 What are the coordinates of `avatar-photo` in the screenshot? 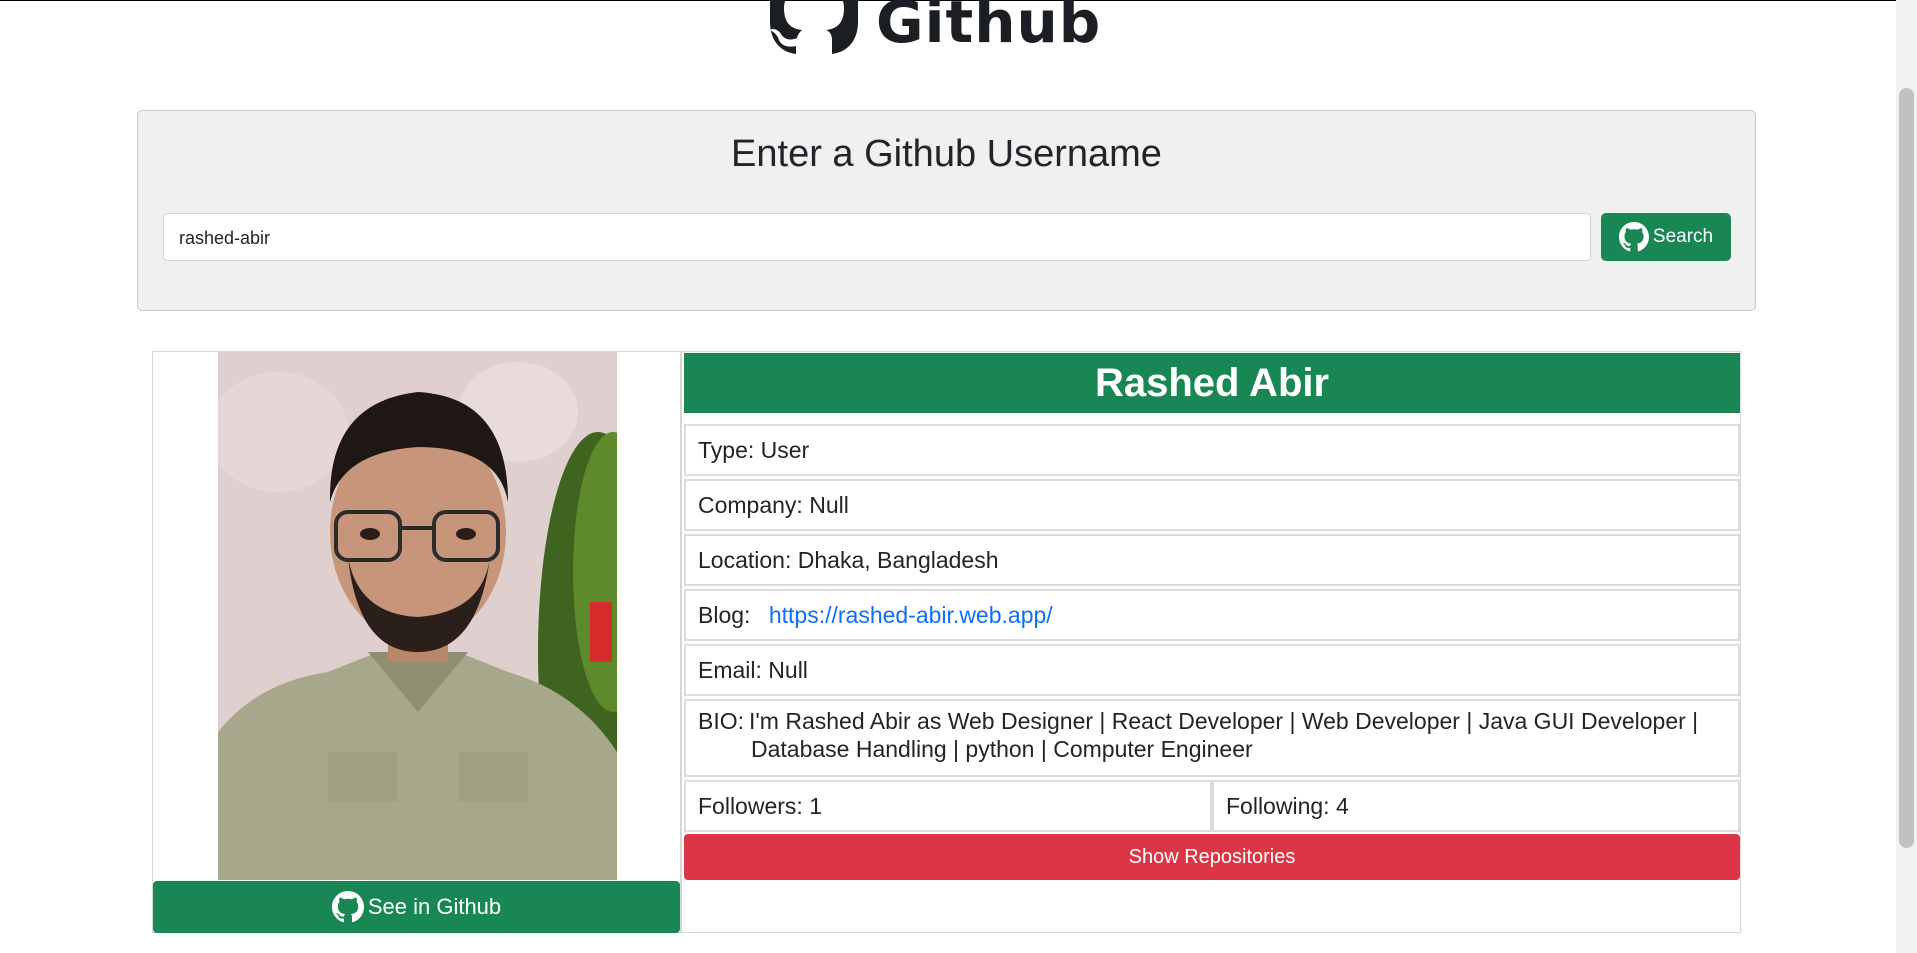 It's located at (417, 616).